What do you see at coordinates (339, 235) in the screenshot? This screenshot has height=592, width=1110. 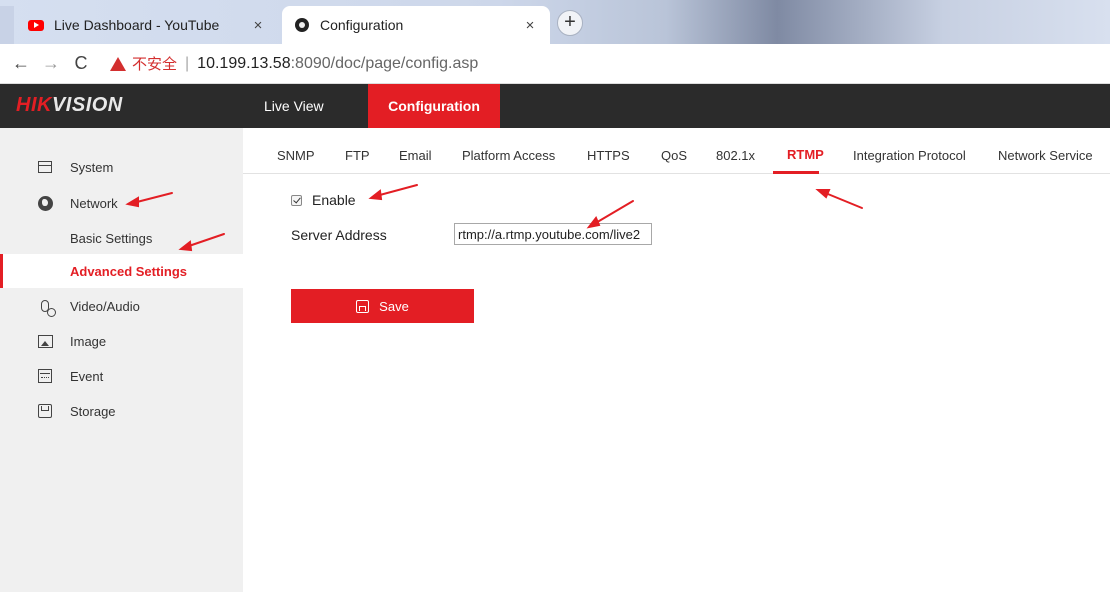 I see `server-address-label: Server Address` at bounding box center [339, 235].